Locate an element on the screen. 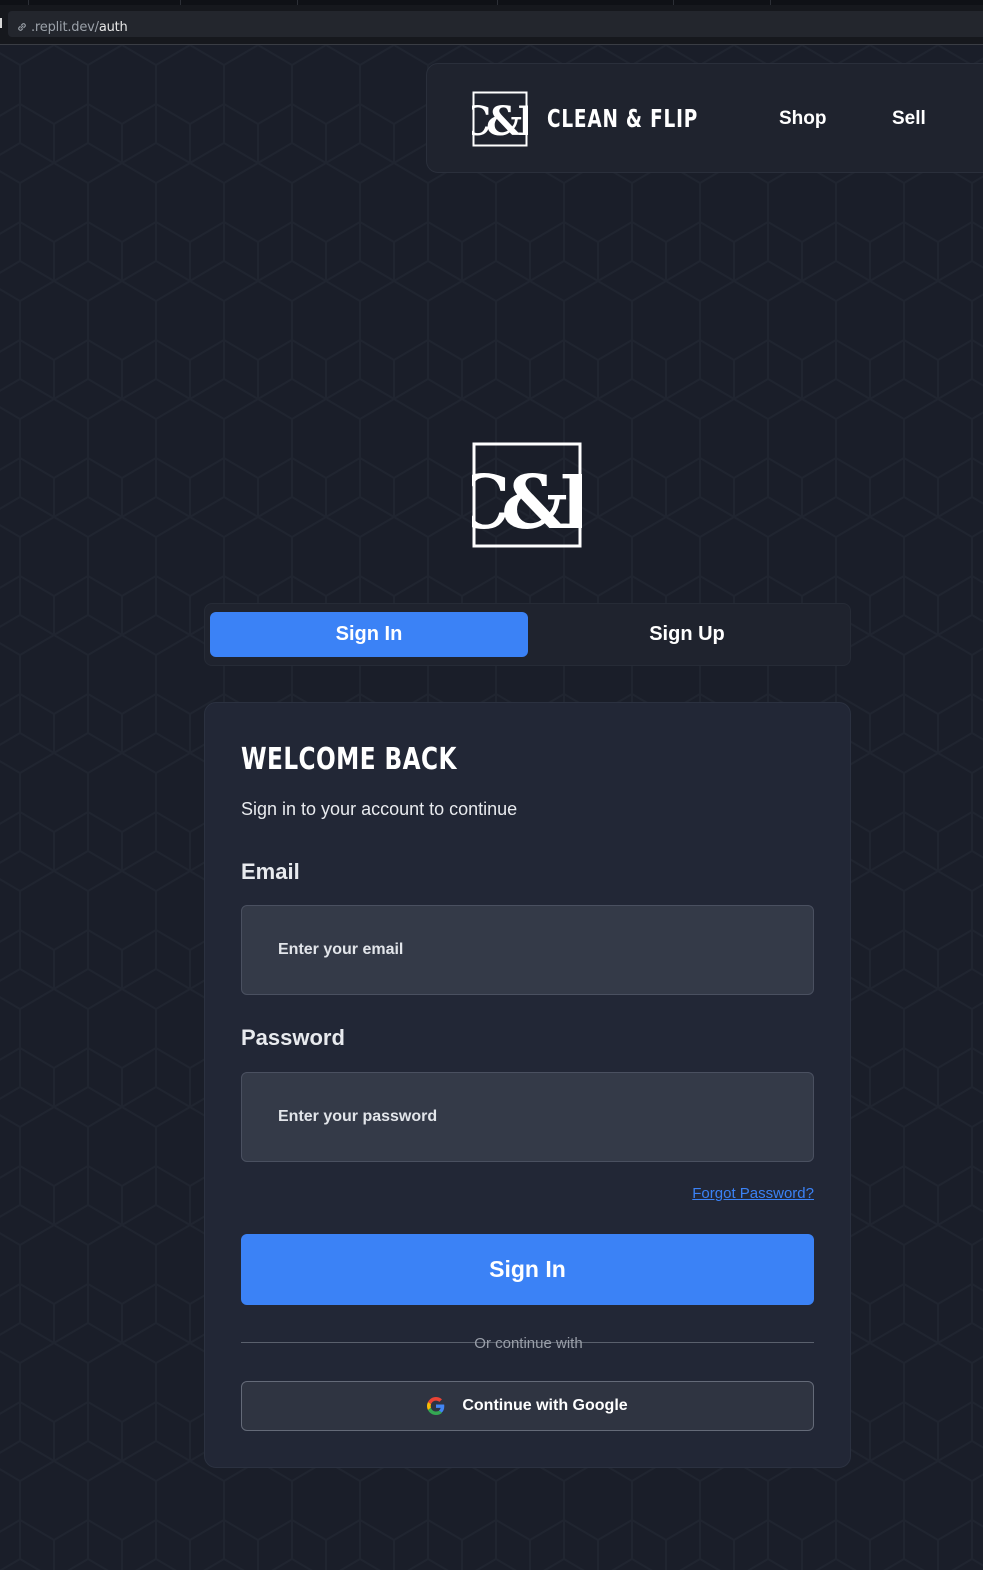  browser-url-bar: .replit.dev/auth is located at coordinates (491, 25).